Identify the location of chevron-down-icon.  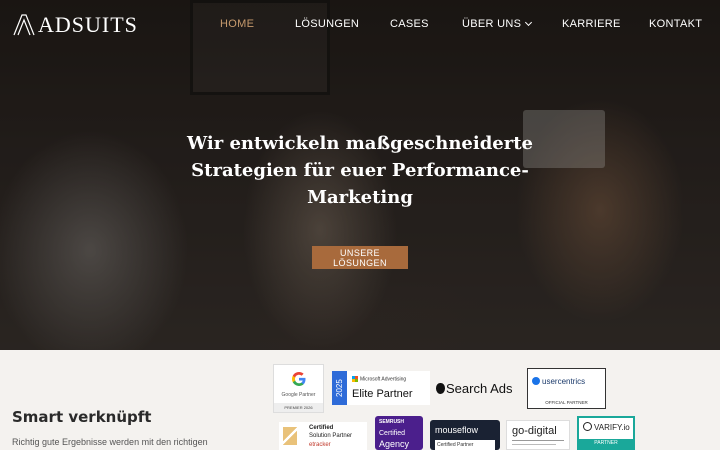
(529, 22).